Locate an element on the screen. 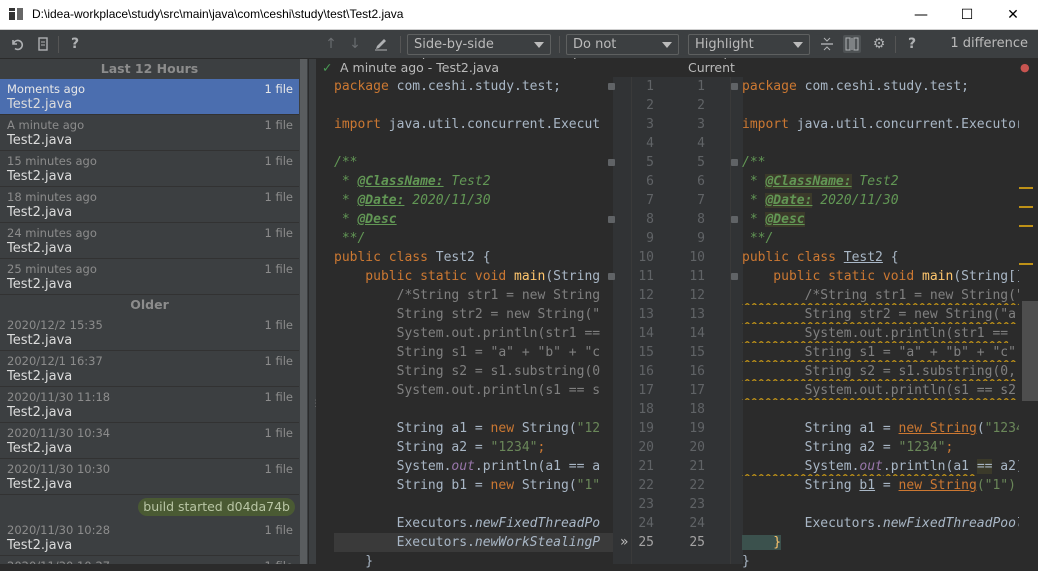 The width and height of the screenshot is (1038, 571). history-entry: 2020/11/30 10:28 1 file Test2.java is located at coordinates (149, 538).